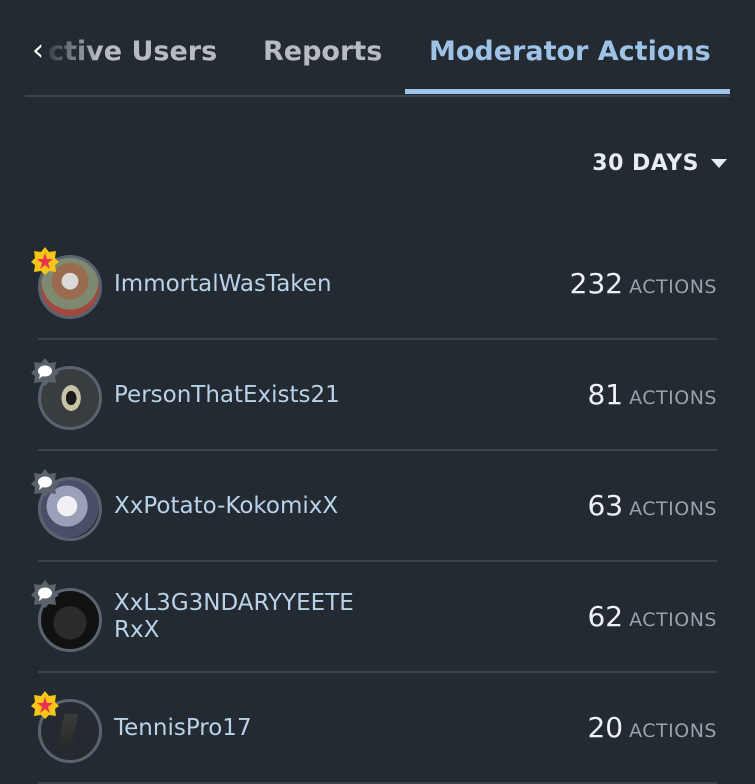 The image size is (755, 784). I want to click on action-count: 20 ACTIONS, so click(652, 727).